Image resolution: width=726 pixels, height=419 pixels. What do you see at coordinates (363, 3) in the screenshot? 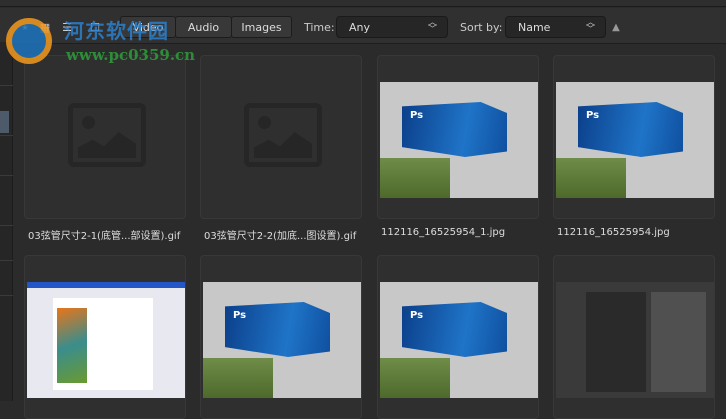
I see `title-bar` at bounding box center [363, 3].